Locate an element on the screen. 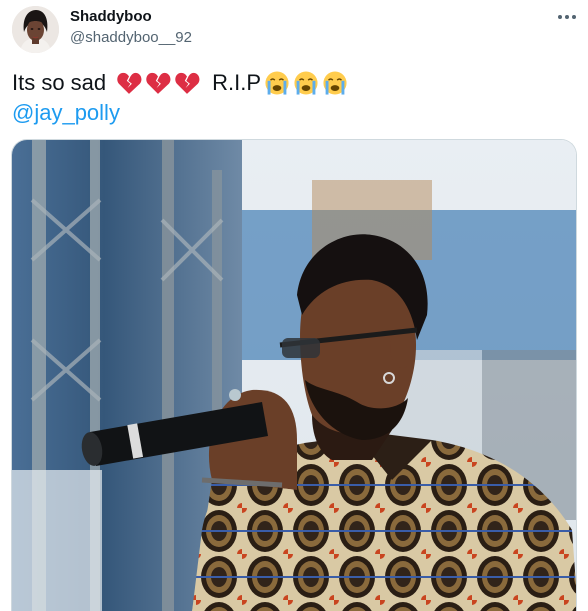 The width and height of the screenshot is (588, 611). tweet-text: Its so sad R.I.P is located at coordinates (180, 83).